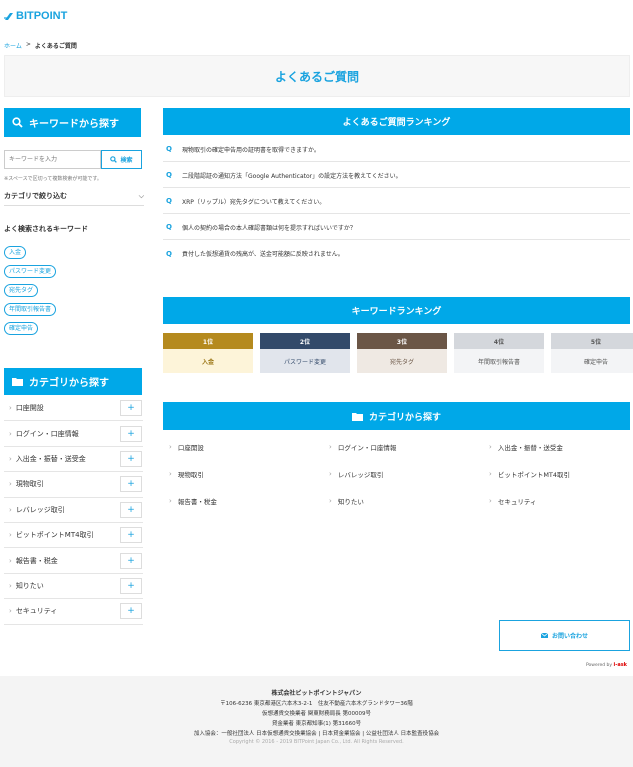 This screenshot has width=633, height=767. Describe the element at coordinates (141, 195) in the screenshot. I see `chevron-down-icon: ⌵` at that location.